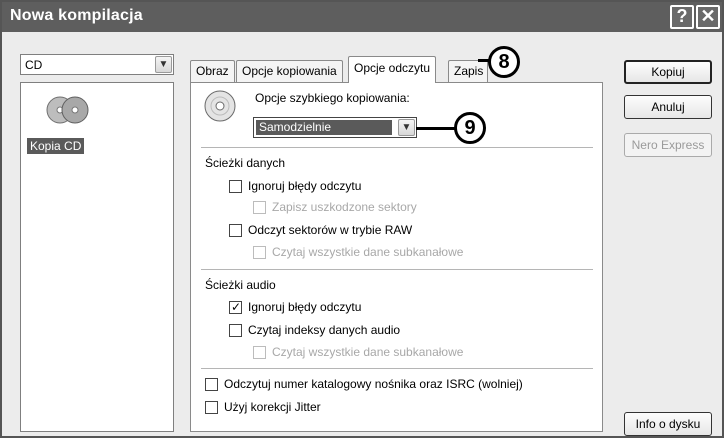  What do you see at coordinates (305, 307) in the screenshot?
I see `audio-ignore-errors-label: Ignoruj błędy odczytu` at bounding box center [305, 307].